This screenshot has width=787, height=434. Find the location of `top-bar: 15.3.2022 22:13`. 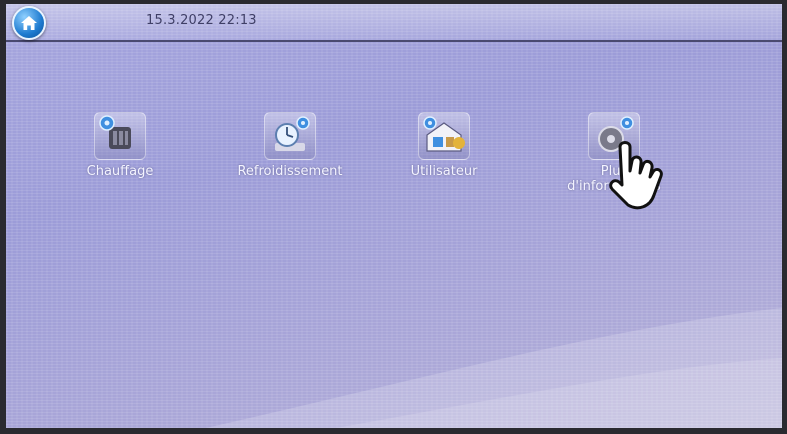

top-bar: 15.3.2022 22:13 is located at coordinates (394, 23).